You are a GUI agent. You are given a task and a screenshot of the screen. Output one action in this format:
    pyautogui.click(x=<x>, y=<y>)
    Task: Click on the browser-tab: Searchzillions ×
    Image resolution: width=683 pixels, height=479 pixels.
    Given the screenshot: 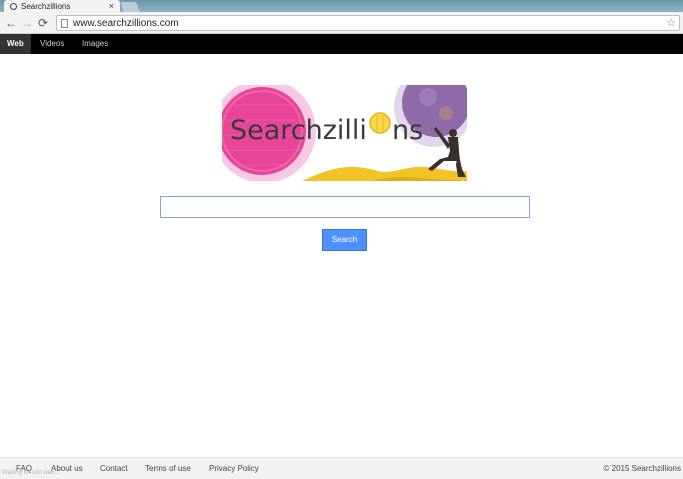 What is the action you would take?
    pyautogui.click(x=62, y=6)
    